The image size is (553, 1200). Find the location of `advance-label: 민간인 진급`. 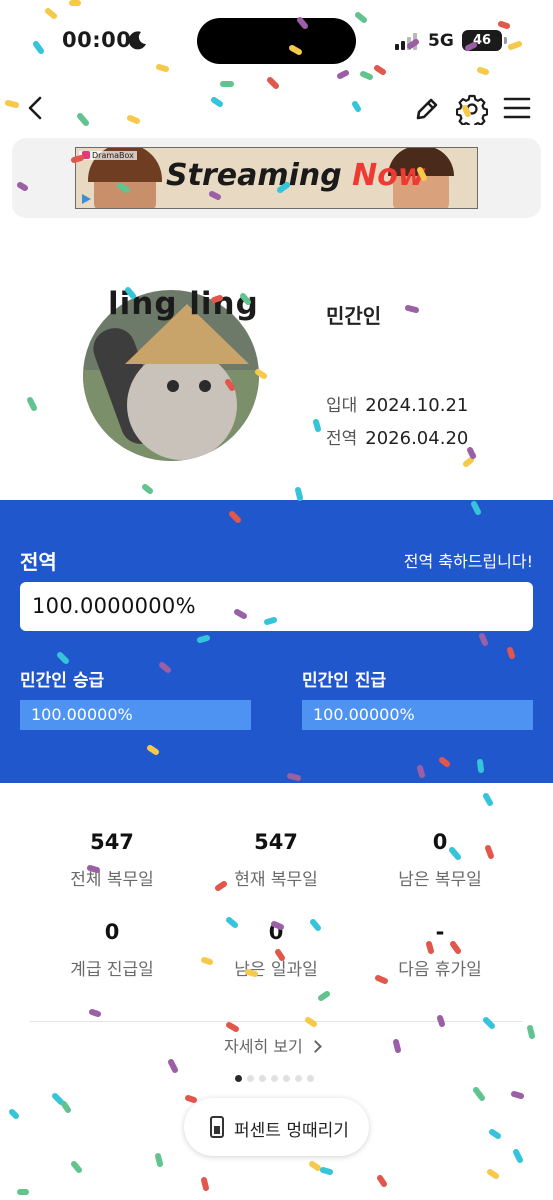

advance-label: 민간인 진급 is located at coordinates (344, 681).